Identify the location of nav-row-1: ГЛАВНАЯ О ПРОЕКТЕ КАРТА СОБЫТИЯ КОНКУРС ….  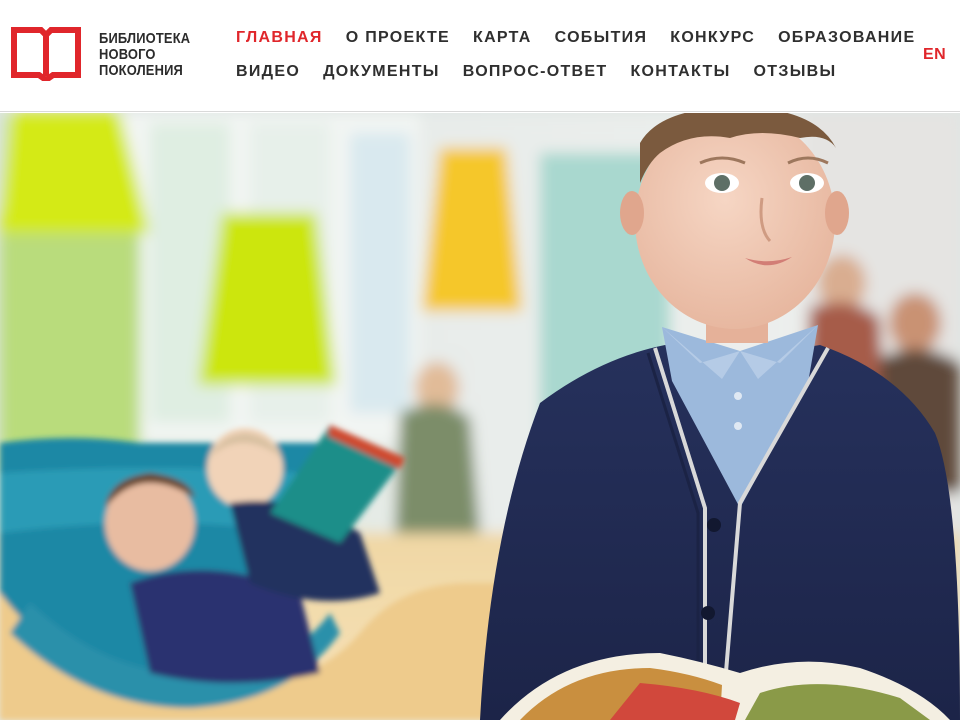
(575, 38).